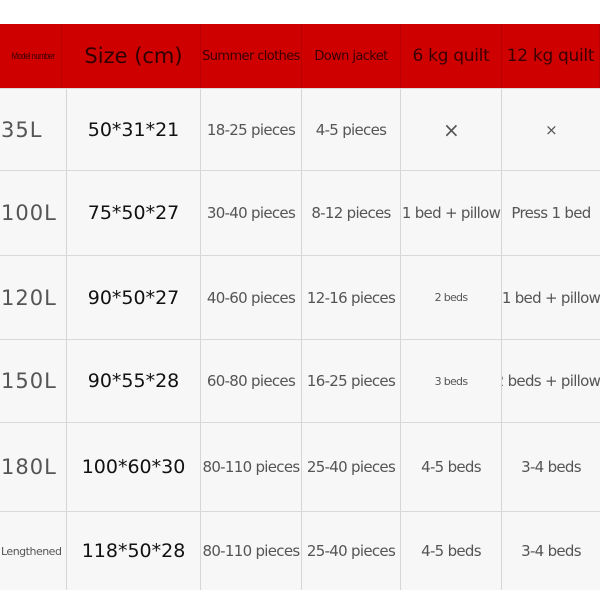 The width and height of the screenshot is (600, 600). I want to click on header-12kg-quilt: 12 kg quilt, so click(551, 56).